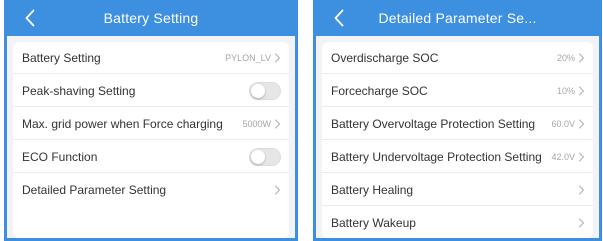  I want to click on row-label: Max. grid power when Force charging, so click(122, 123).